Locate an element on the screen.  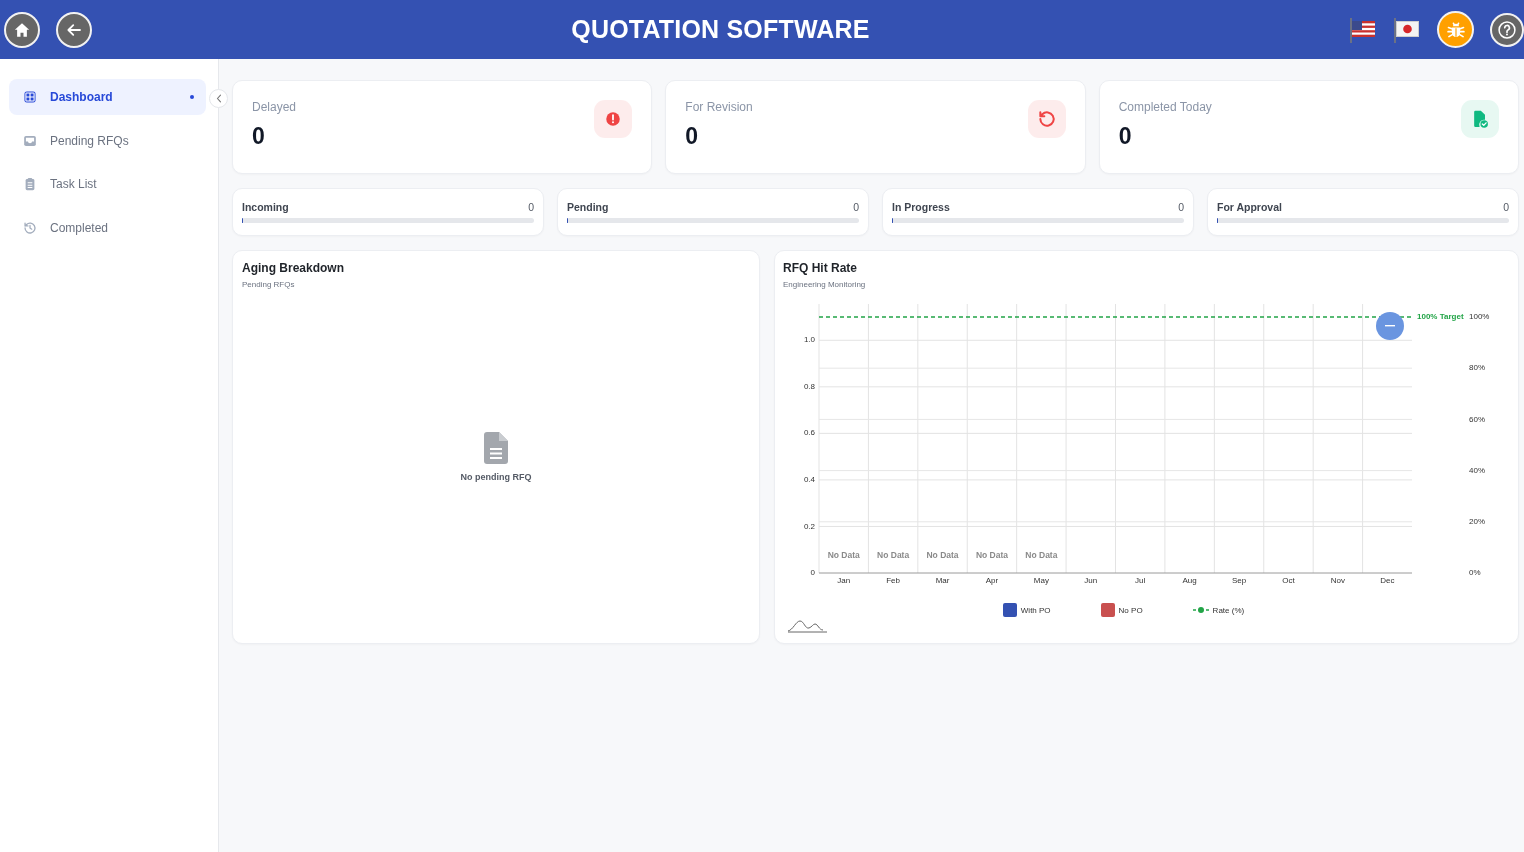
stat-label: Delayed is located at coordinates (274, 107).